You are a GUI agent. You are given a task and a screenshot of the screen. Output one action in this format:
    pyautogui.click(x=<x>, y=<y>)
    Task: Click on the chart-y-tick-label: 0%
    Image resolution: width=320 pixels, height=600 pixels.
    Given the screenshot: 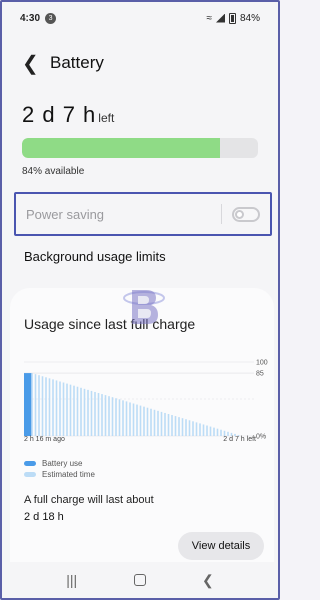 What is the action you would take?
    pyautogui.click(x=261, y=437)
    